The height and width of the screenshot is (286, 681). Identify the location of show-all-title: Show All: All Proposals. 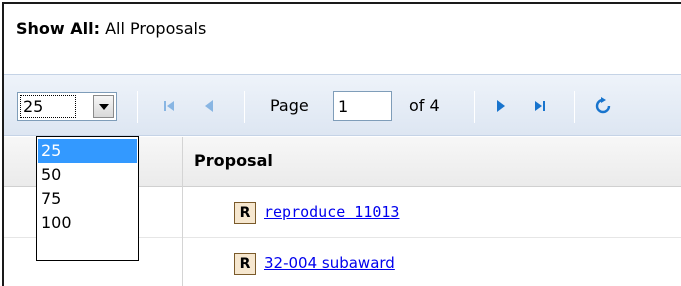
(111, 28).